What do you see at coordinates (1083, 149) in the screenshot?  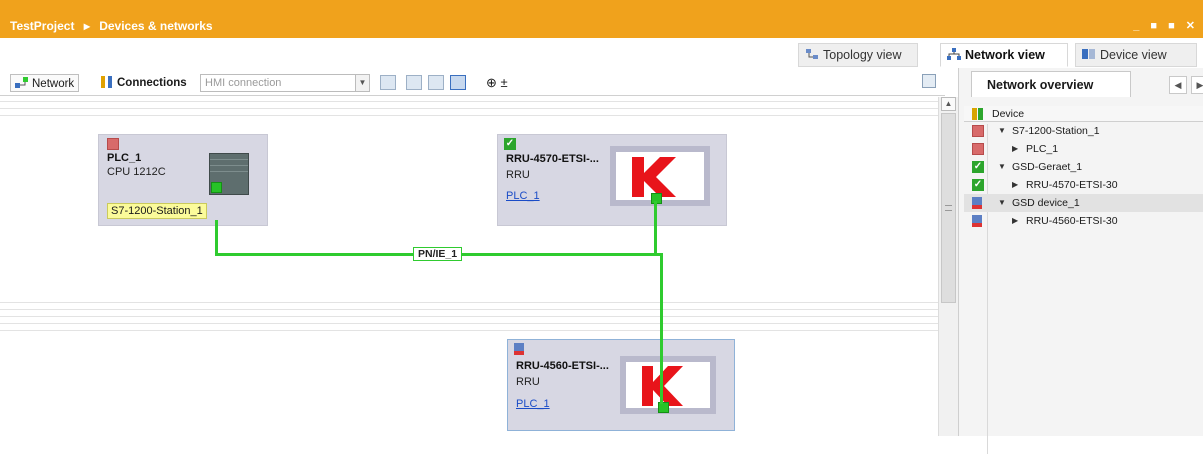 I see `table-row: ▶ PLC_1` at bounding box center [1083, 149].